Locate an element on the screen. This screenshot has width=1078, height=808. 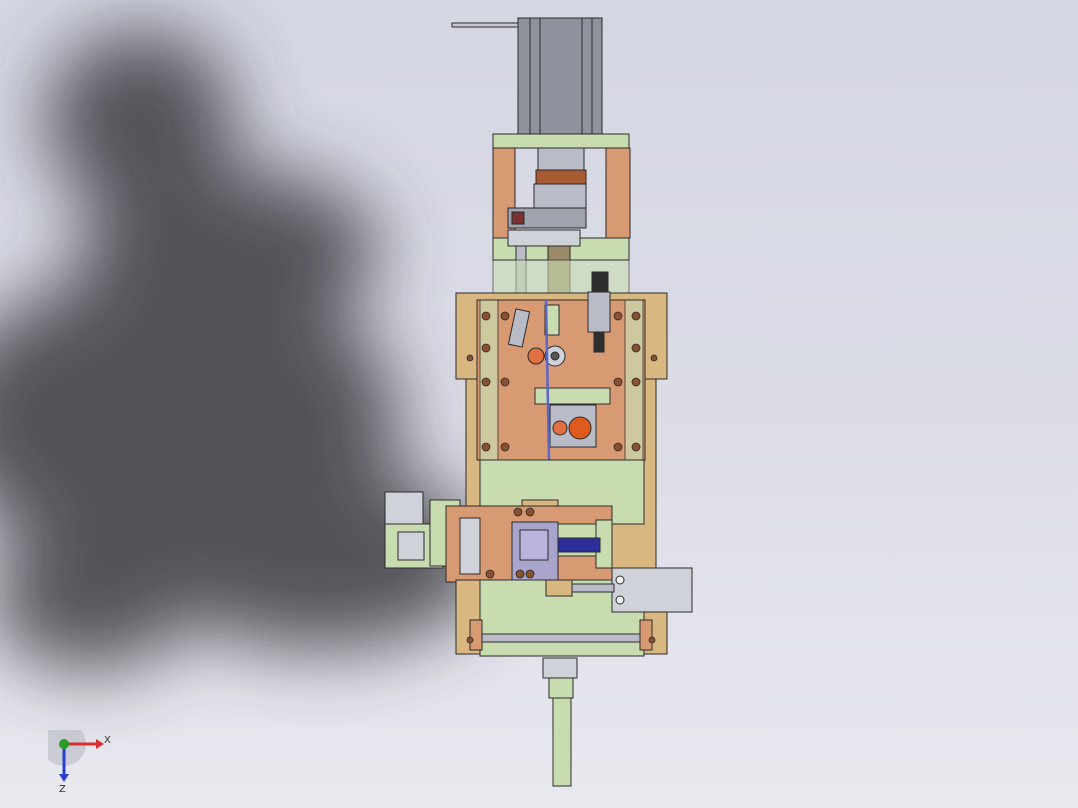
motor-flange is located at coordinates (561, 141).